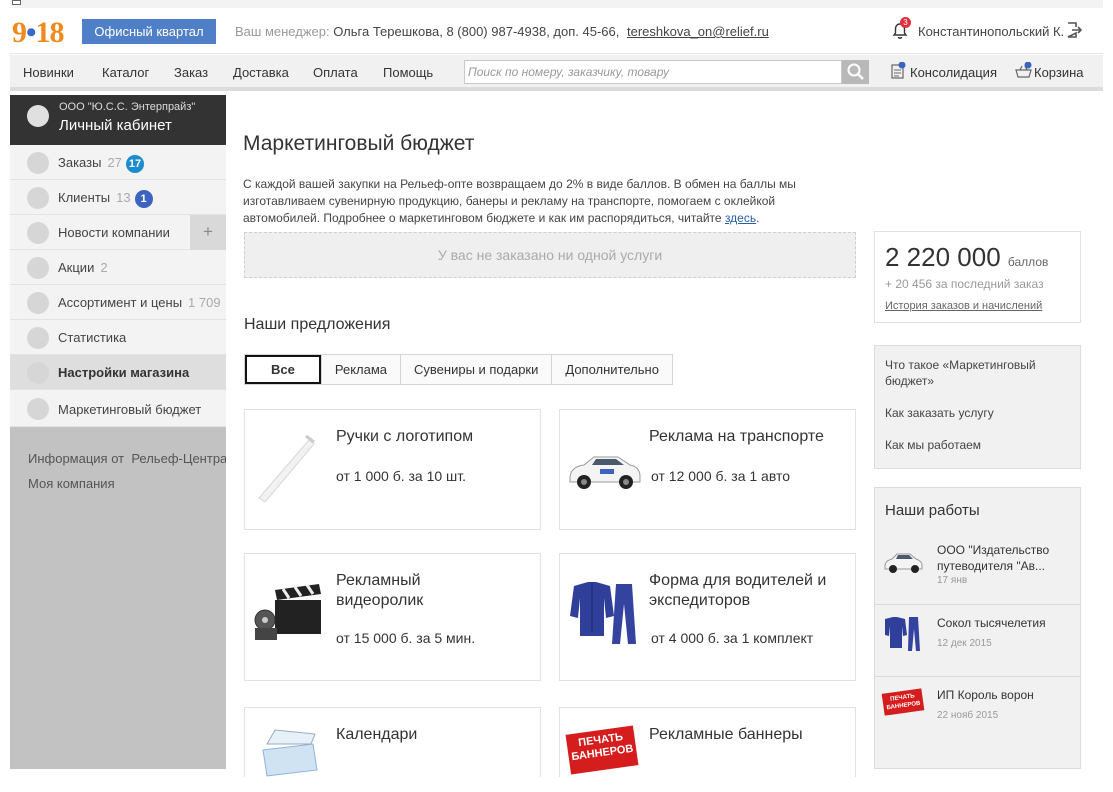 The image size is (1113, 792). What do you see at coordinates (115, 125) in the screenshot?
I see `cabinet-title: Личный кабинет` at bounding box center [115, 125].